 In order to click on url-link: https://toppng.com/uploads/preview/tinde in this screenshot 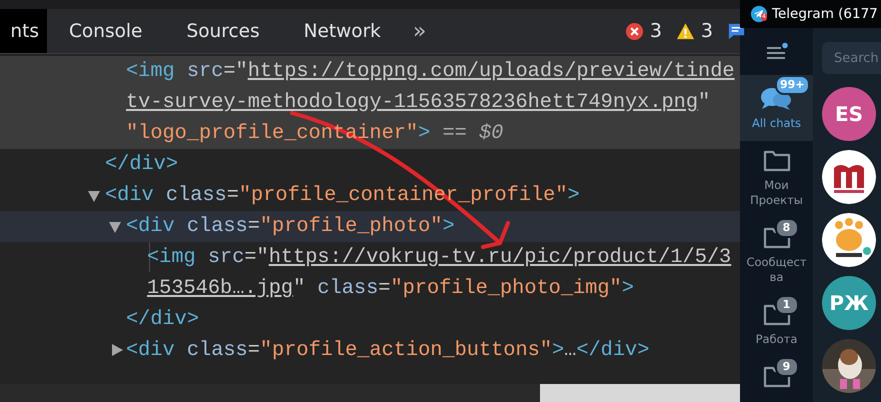, I will do `click(491, 71)`.